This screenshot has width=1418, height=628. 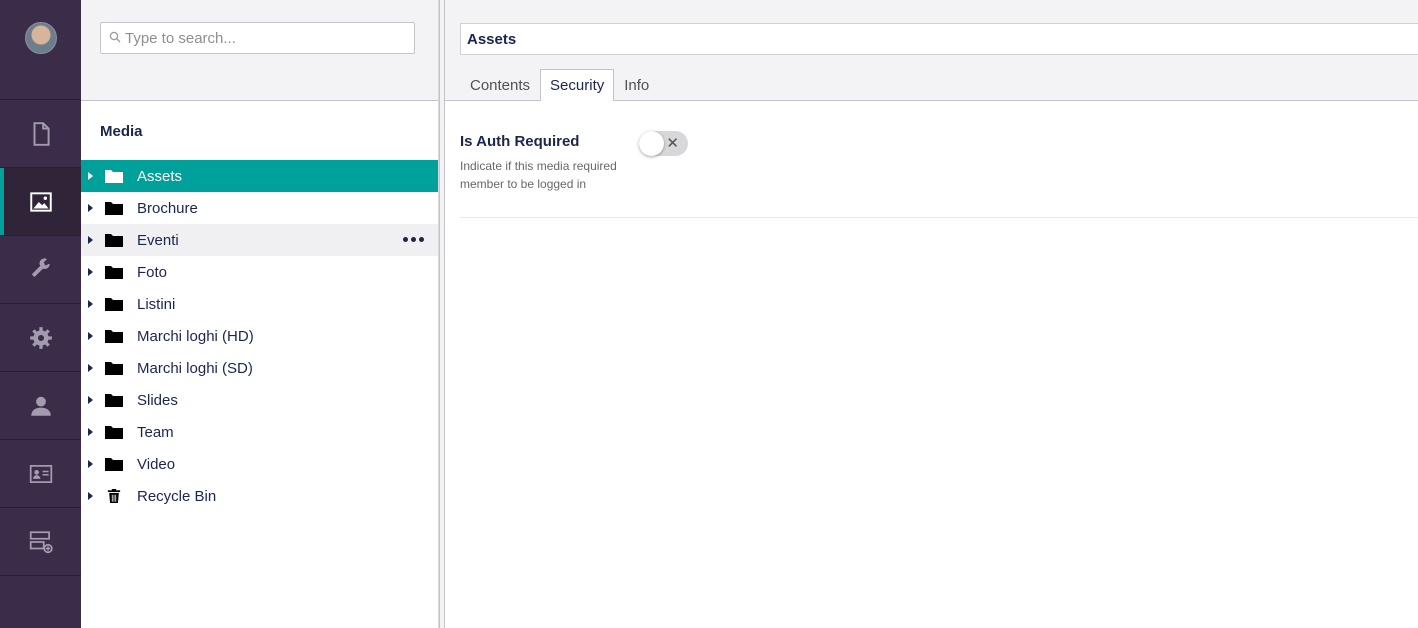 What do you see at coordinates (651, 143) in the screenshot?
I see `toggle-knob` at bounding box center [651, 143].